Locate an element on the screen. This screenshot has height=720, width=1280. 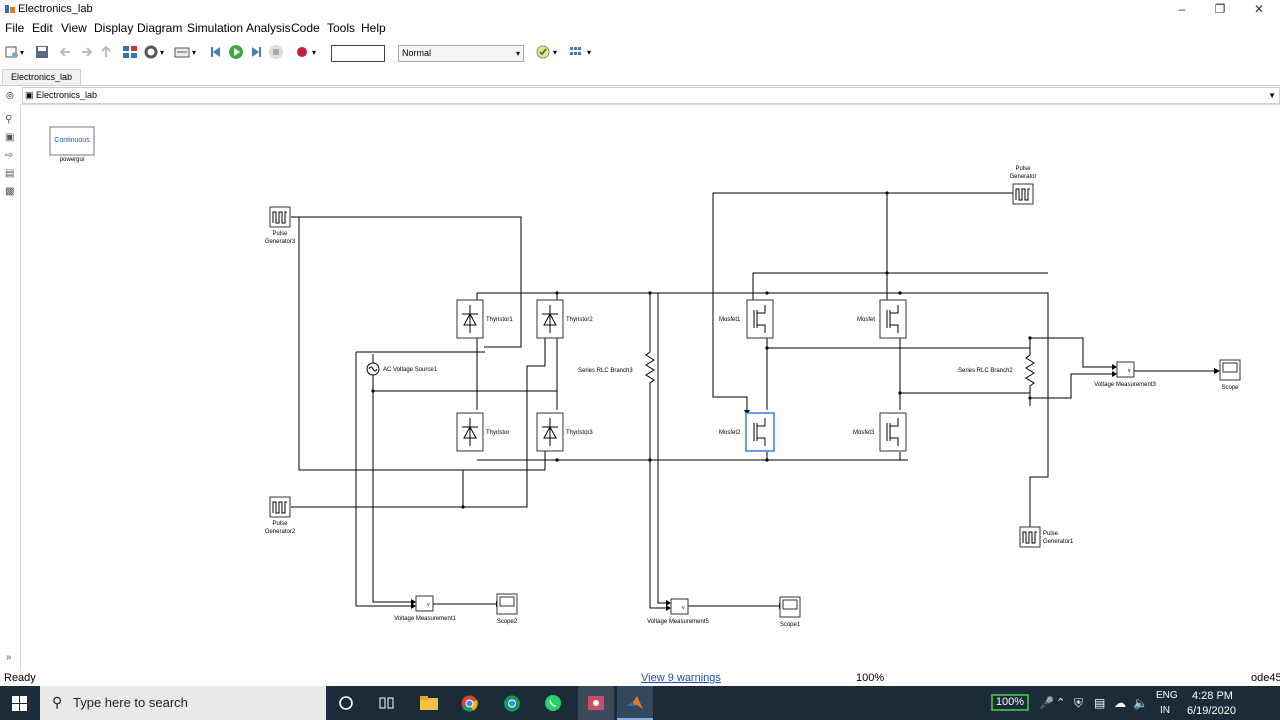
voltage-measurement5-label: Voltage Measurement5 is located at coordinates (678, 622).